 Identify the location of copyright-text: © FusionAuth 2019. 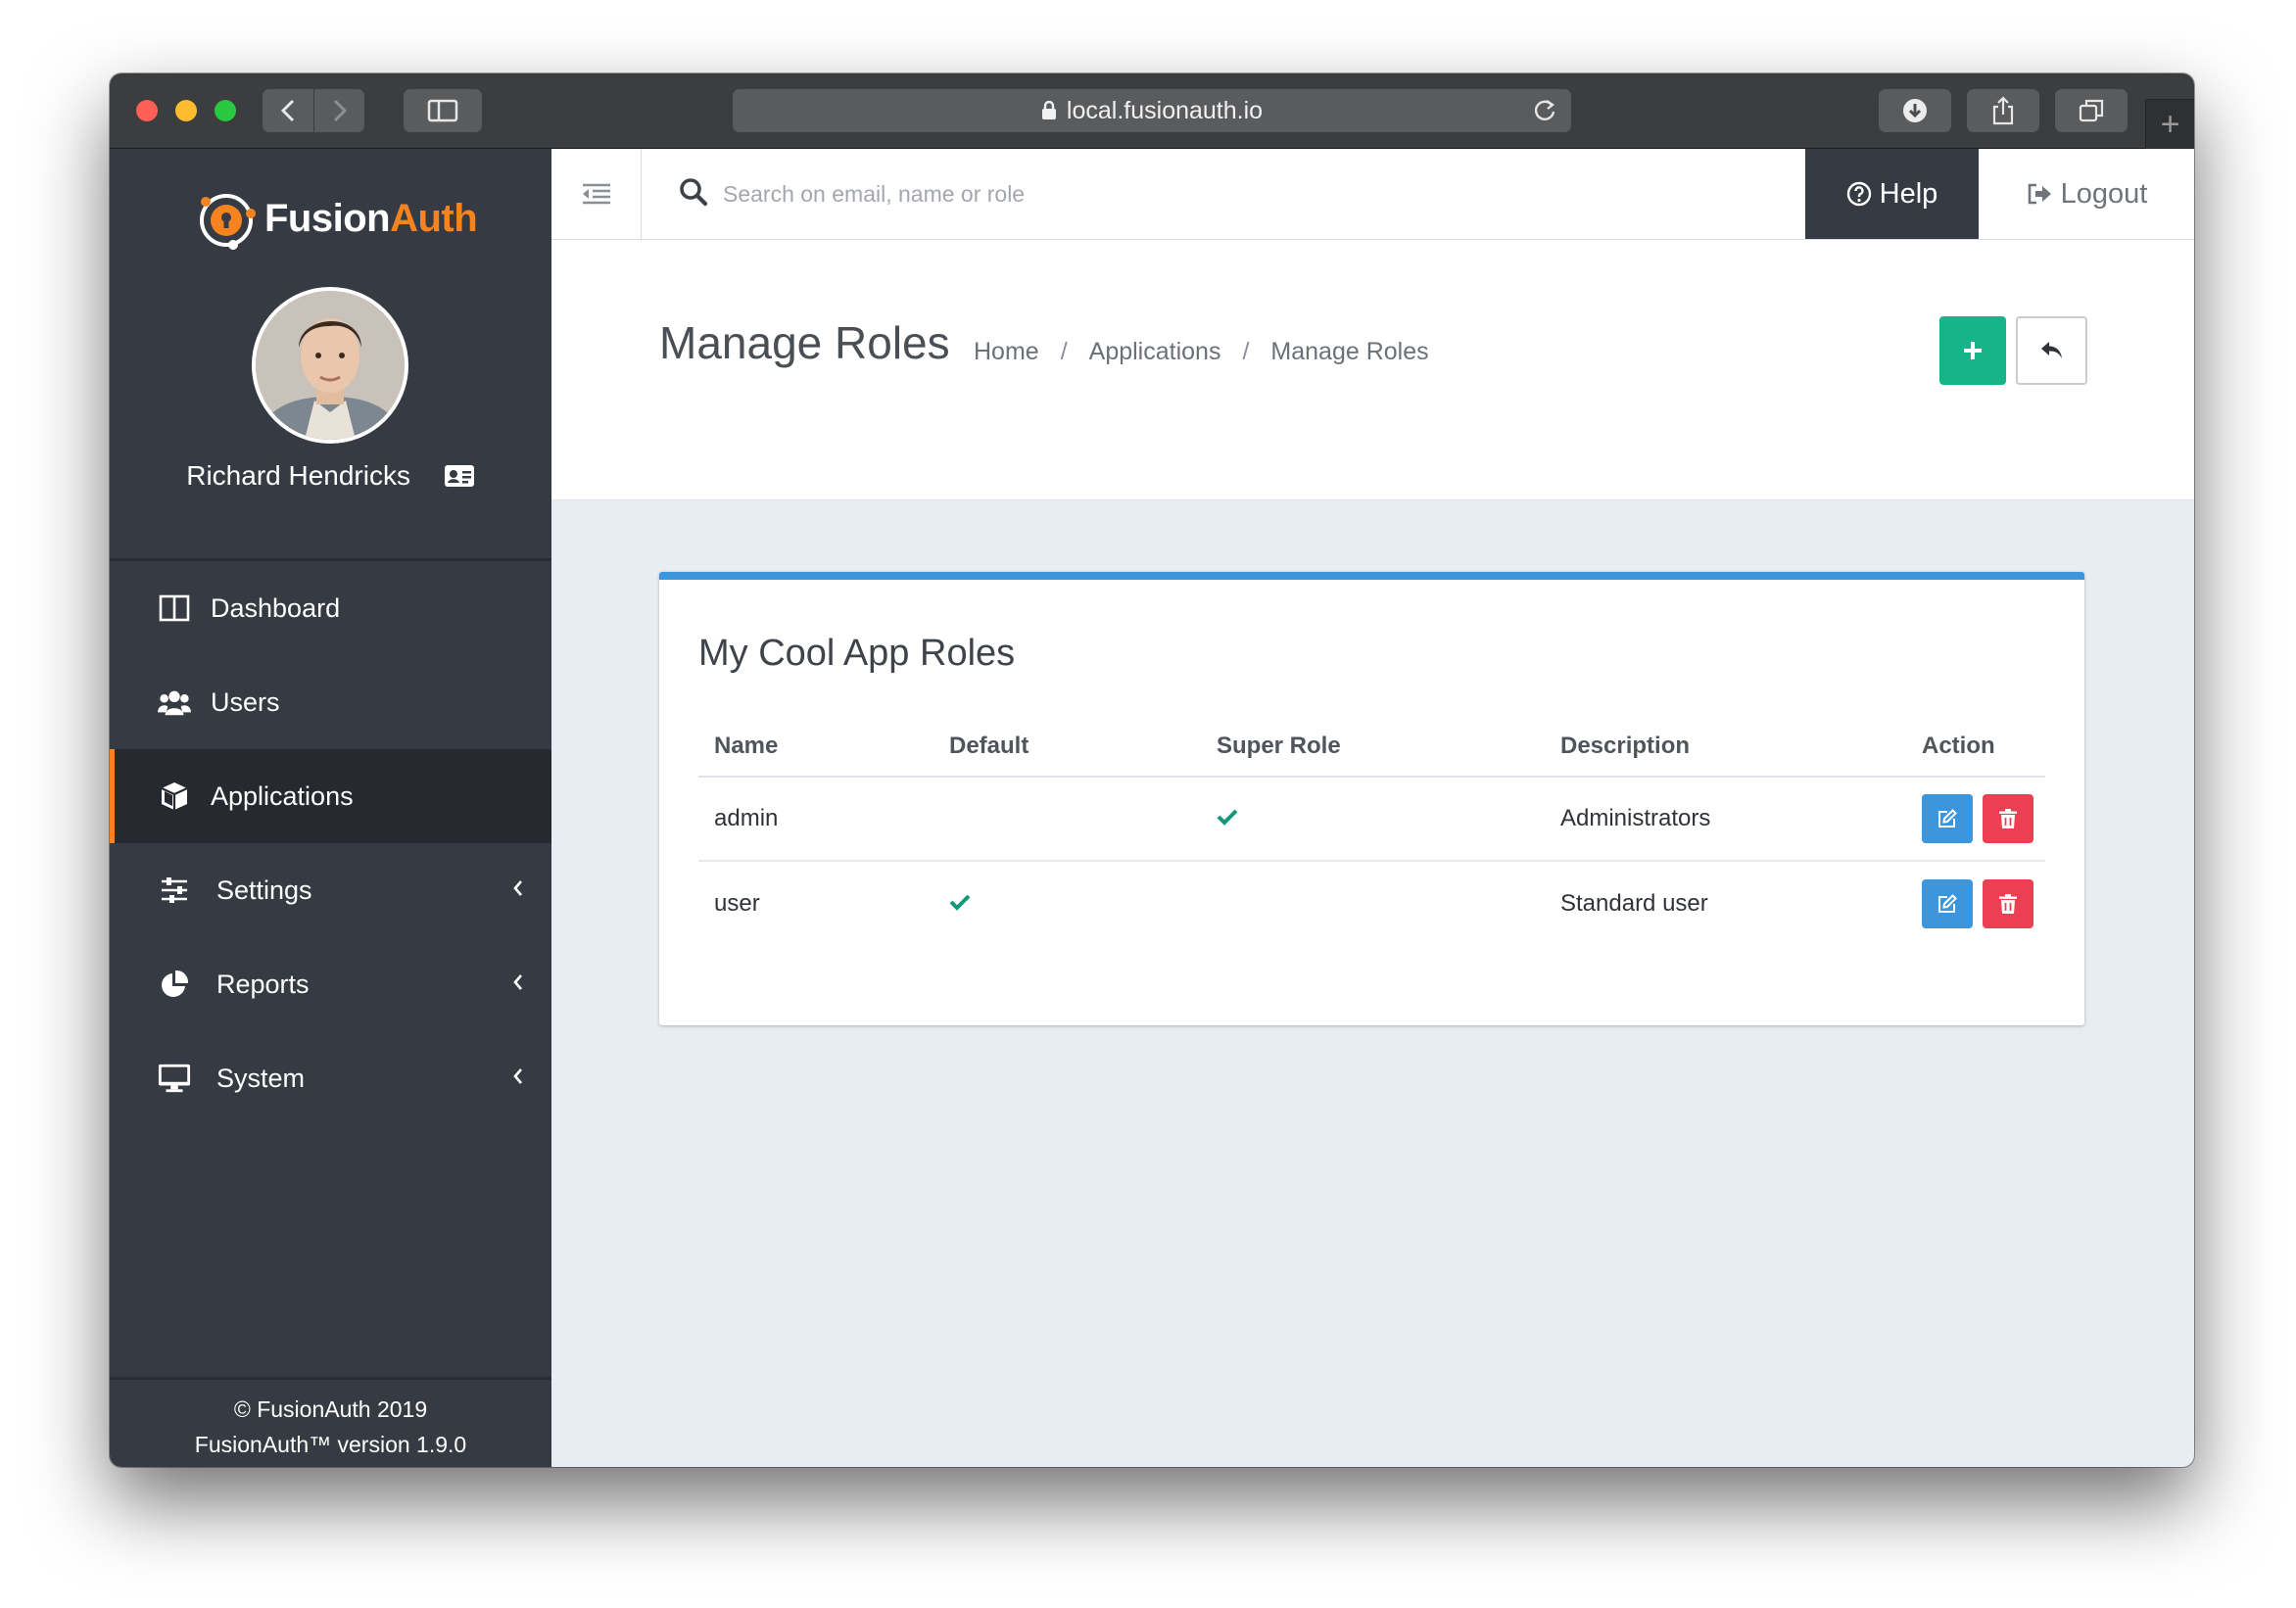
(330, 1409).